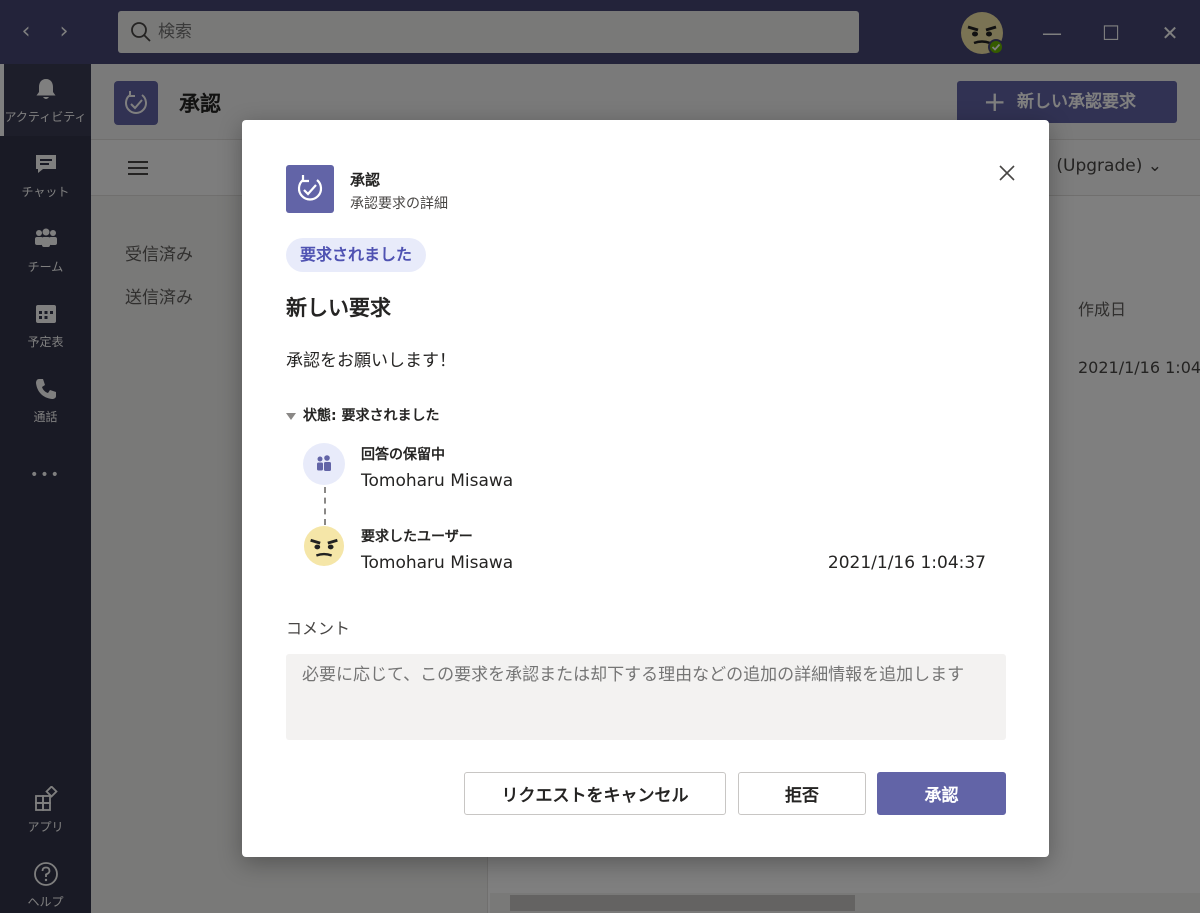 The image size is (1200, 913). What do you see at coordinates (318, 628) in the screenshot?
I see `comment-label: コメント` at bounding box center [318, 628].